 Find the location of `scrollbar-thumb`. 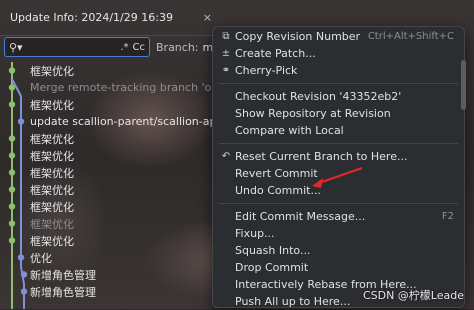

scrollbar-thumb is located at coordinates (463, 85).